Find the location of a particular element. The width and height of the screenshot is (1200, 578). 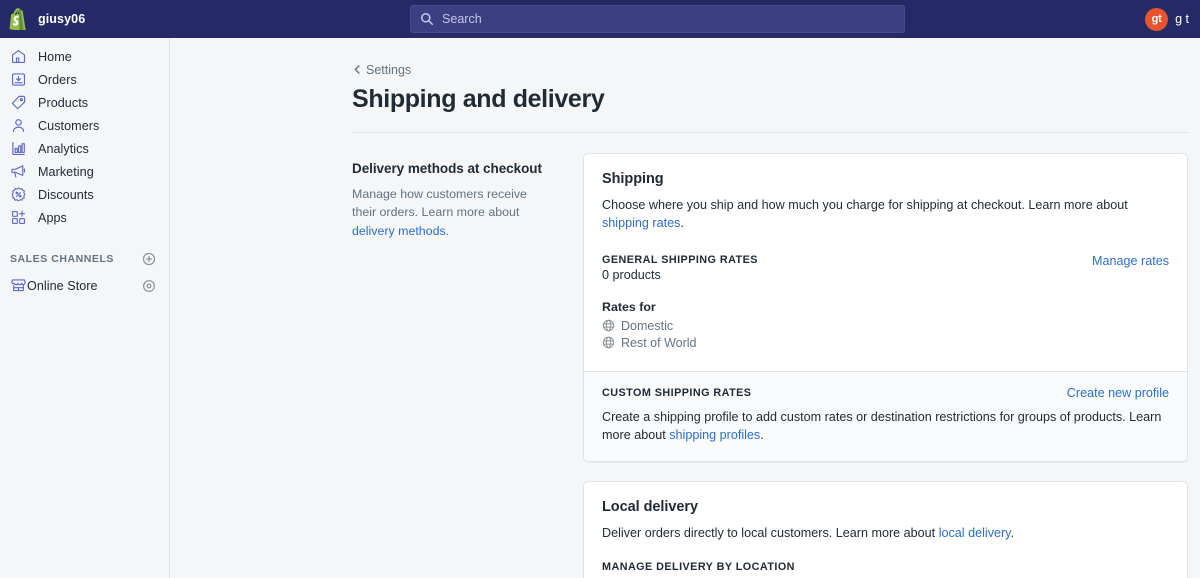

custom-shipping-rates-header: CUSTOM SHIPPING RATES Create new profile is located at coordinates (885, 393).